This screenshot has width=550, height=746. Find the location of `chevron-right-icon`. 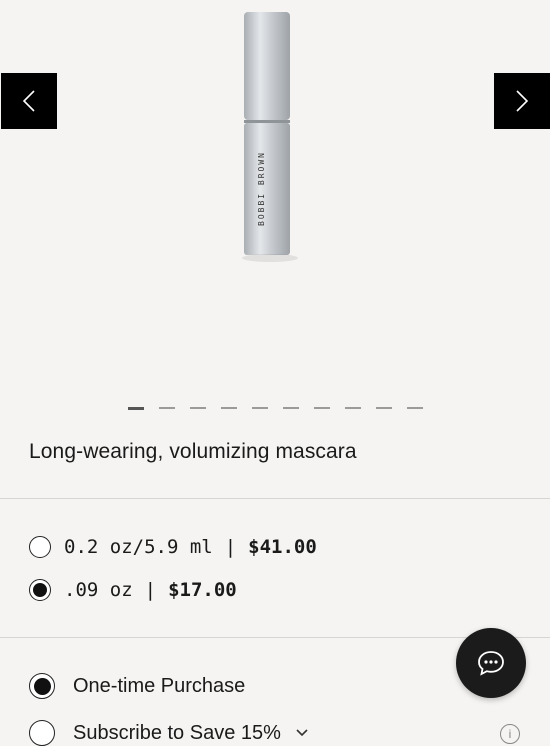

chevron-right-icon is located at coordinates (522, 101).